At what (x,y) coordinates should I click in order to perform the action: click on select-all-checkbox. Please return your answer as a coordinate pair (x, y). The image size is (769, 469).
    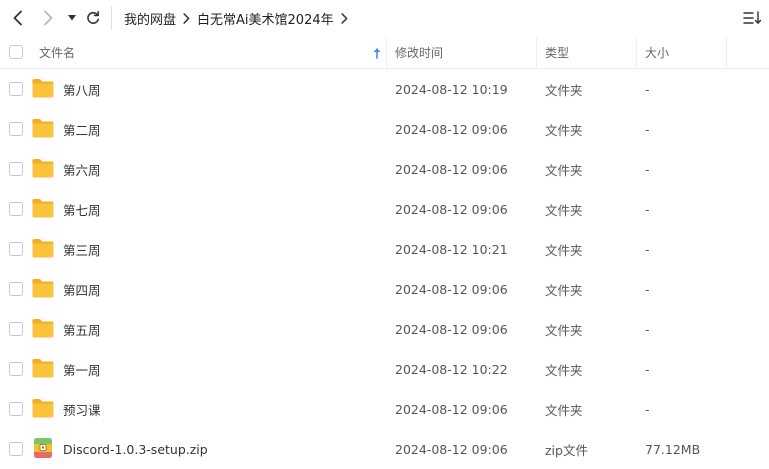
    Looking at the image, I should click on (16, 52).